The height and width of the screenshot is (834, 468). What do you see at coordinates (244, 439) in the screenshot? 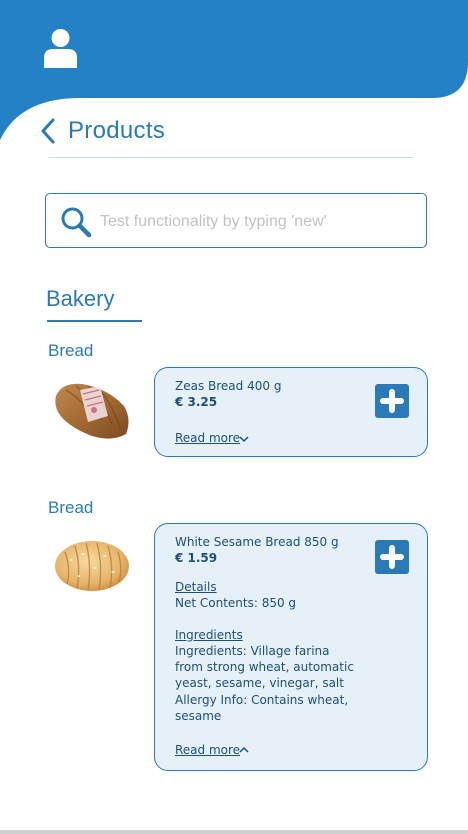
I see `chevron-down-icon` at bounding box center [244, 439].